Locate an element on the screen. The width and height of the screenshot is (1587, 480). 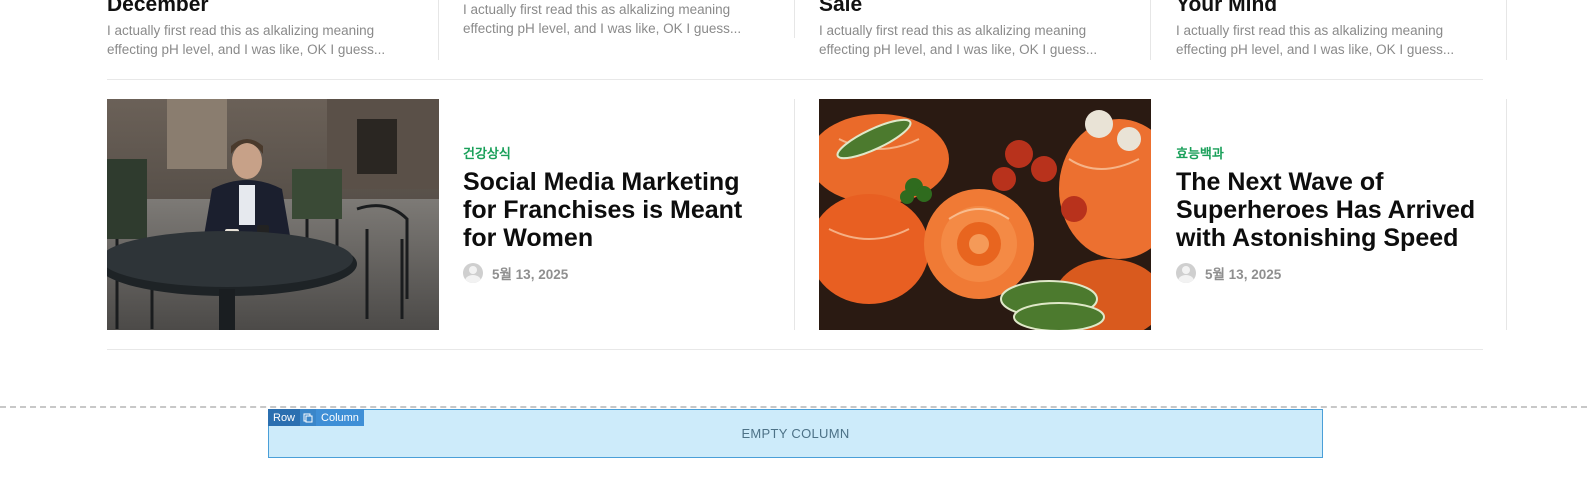
empty-column-dropzone: EMPTY COLUMN is located at coordinates (795, 433).